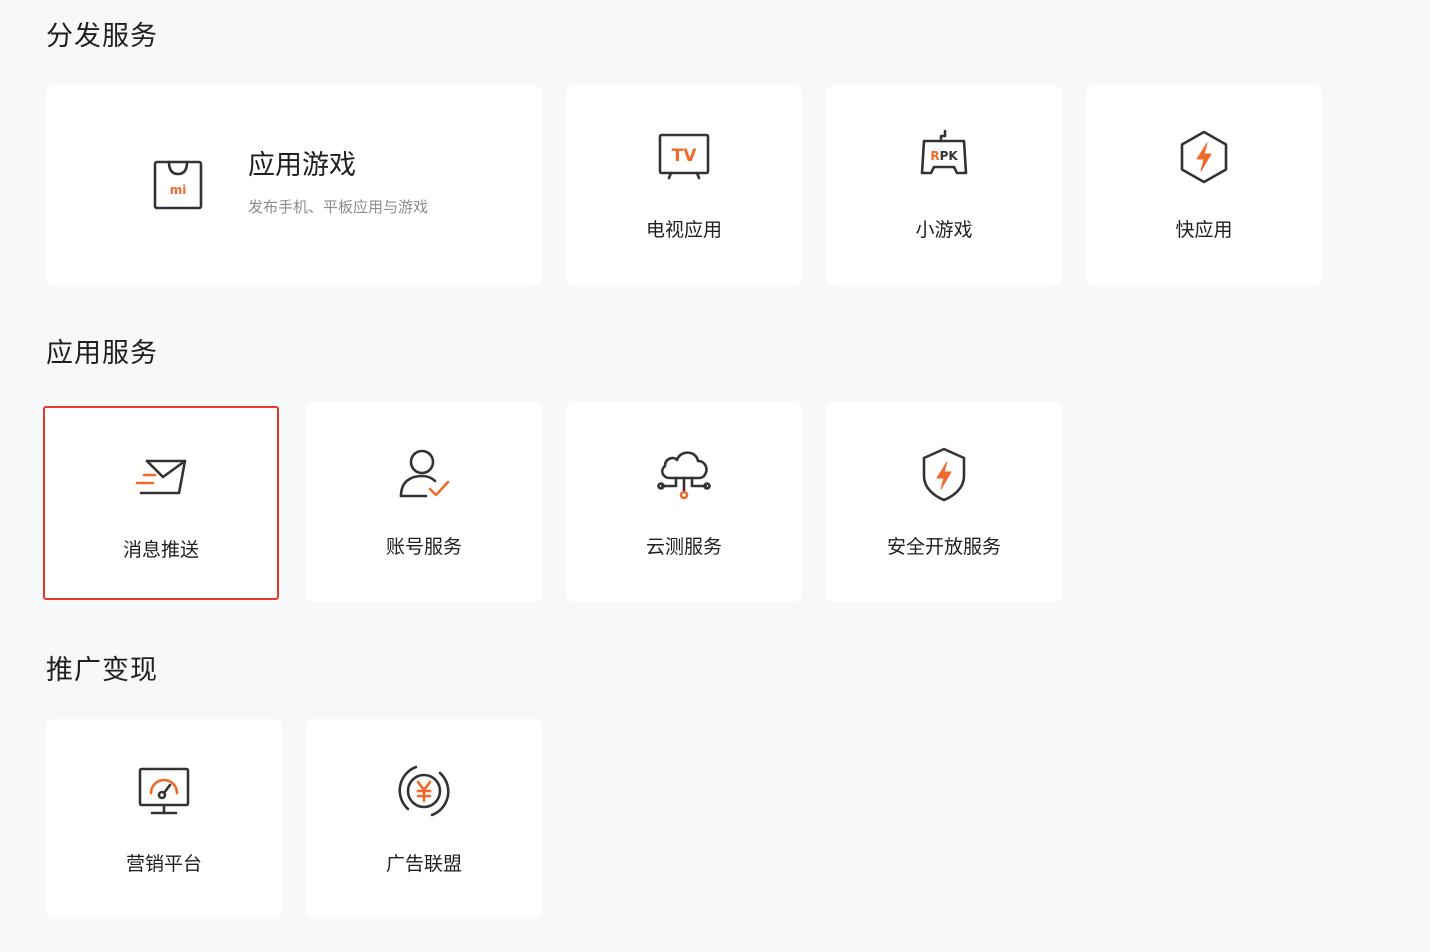 Image resolution: width=1430 pixels, height=952 pixels. I want to click on section-title-promotion: 推广变现, so click(102, 670).